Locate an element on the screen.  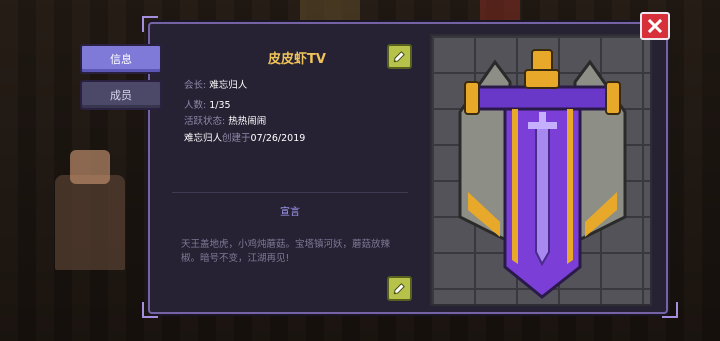
created-row: 难忘归人创建于07/26/2019 is located at coordinates (244, 137).